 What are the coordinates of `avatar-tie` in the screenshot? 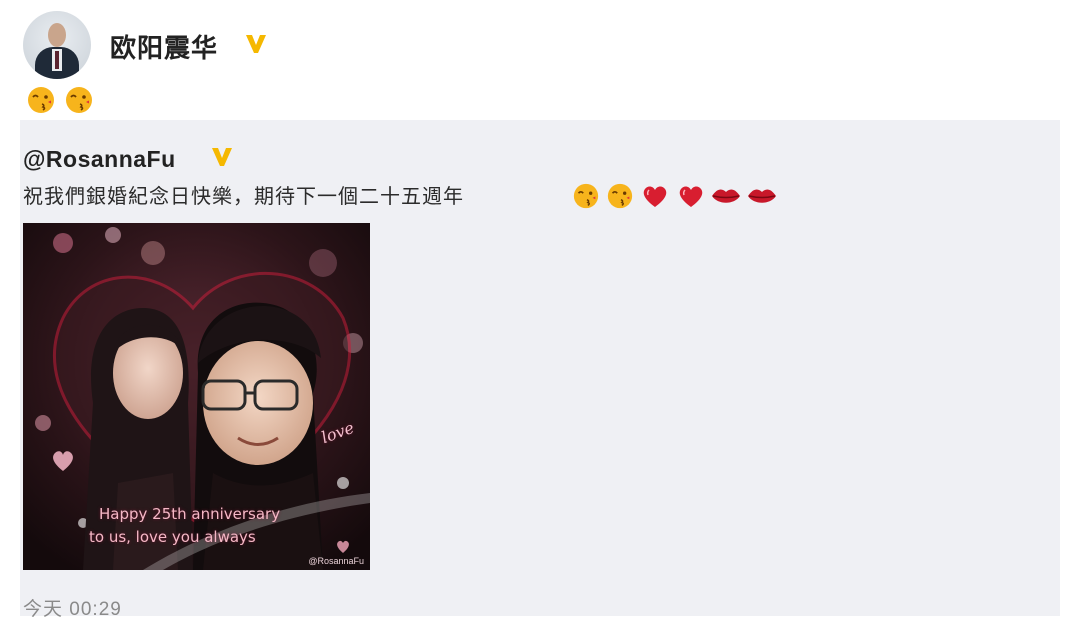 It's located at (57, 60).